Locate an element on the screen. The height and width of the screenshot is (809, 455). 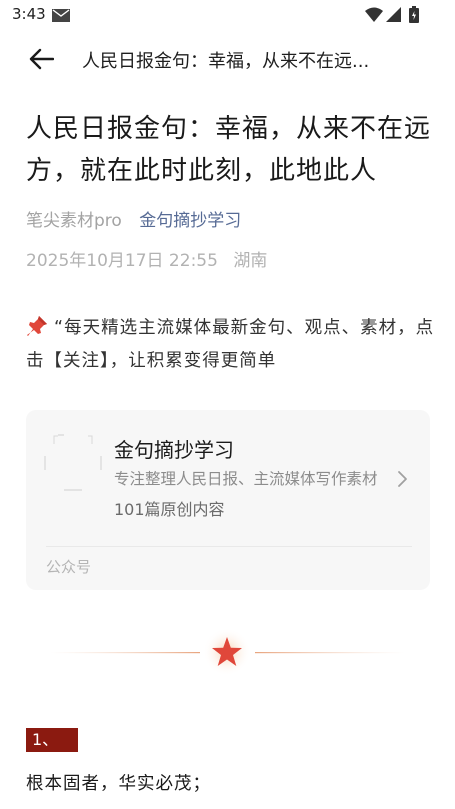
section-number-tag: 1、 is located at coordinates (52, 740).